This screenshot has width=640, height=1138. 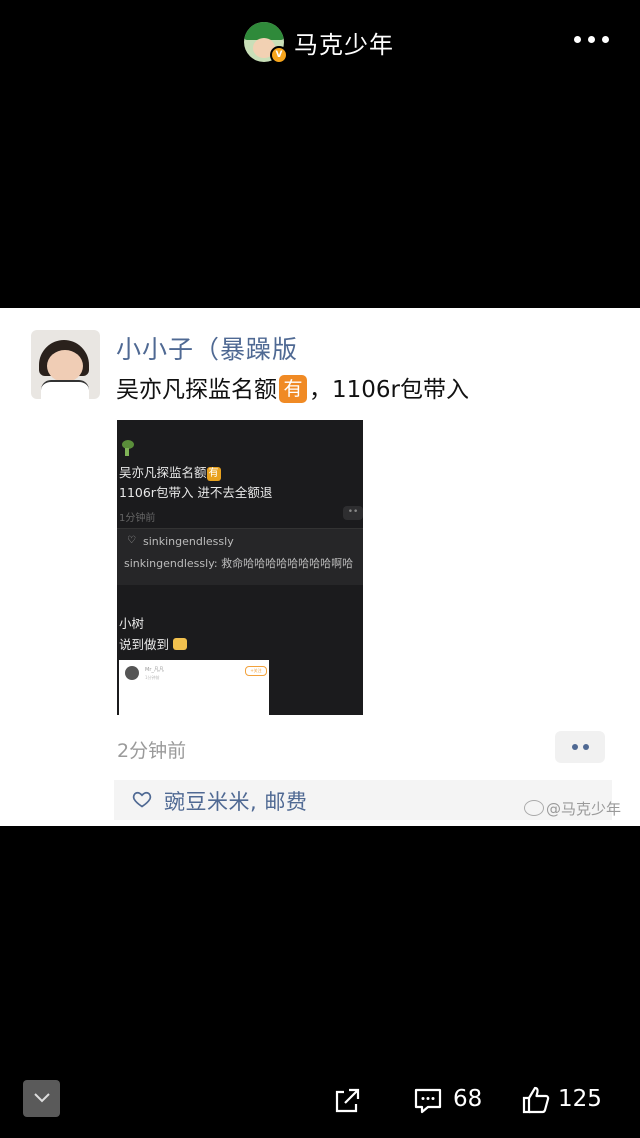 I want to click on verified-badge: V, so click(x=279, y=55).